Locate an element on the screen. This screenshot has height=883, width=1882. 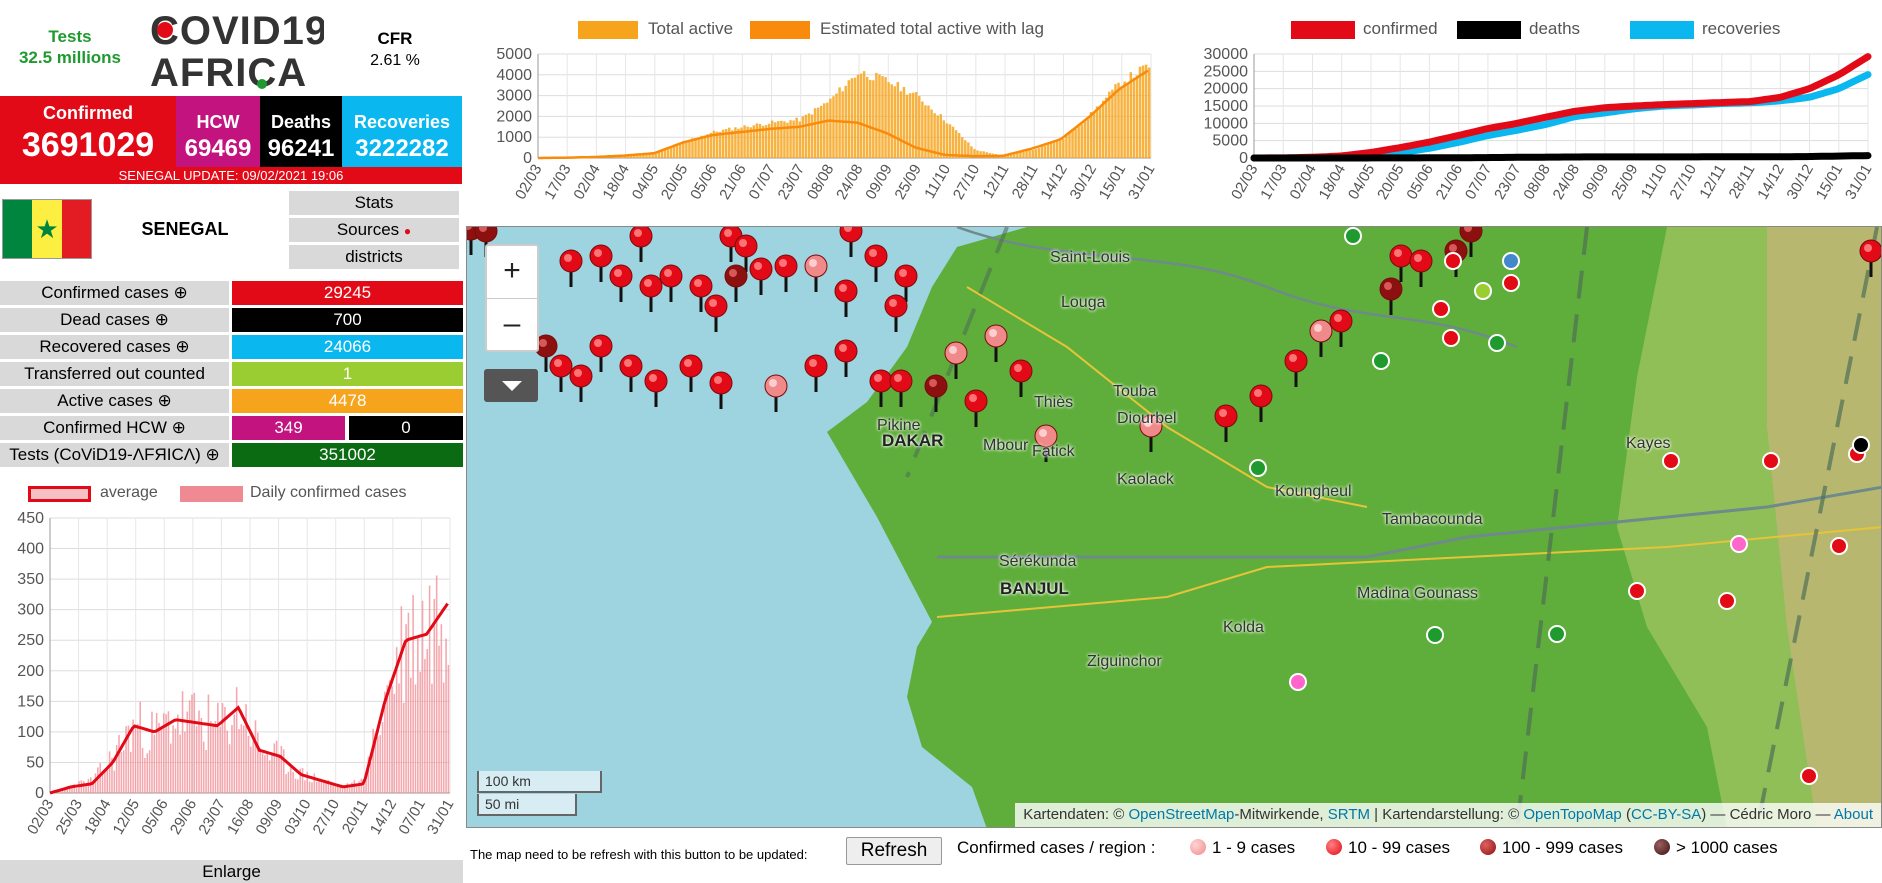
osm-link: OpenStreetMap is located at coordinates (1182, 814).